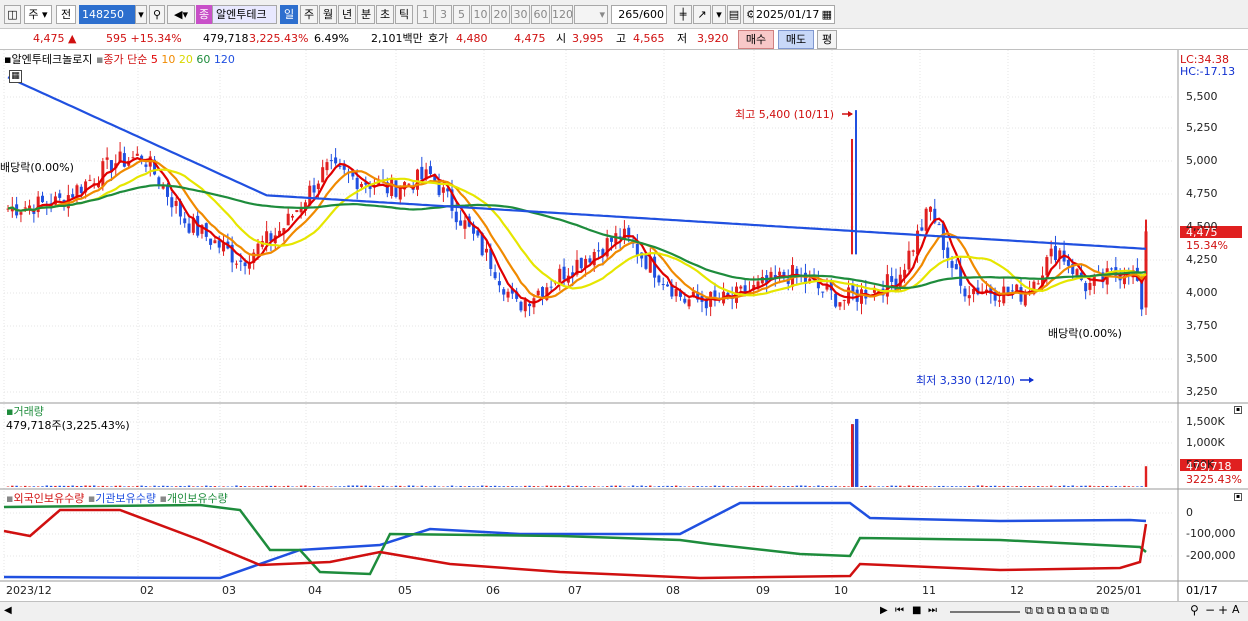  I want to click on volume-close-icon: ▪, so click(1238, 410).